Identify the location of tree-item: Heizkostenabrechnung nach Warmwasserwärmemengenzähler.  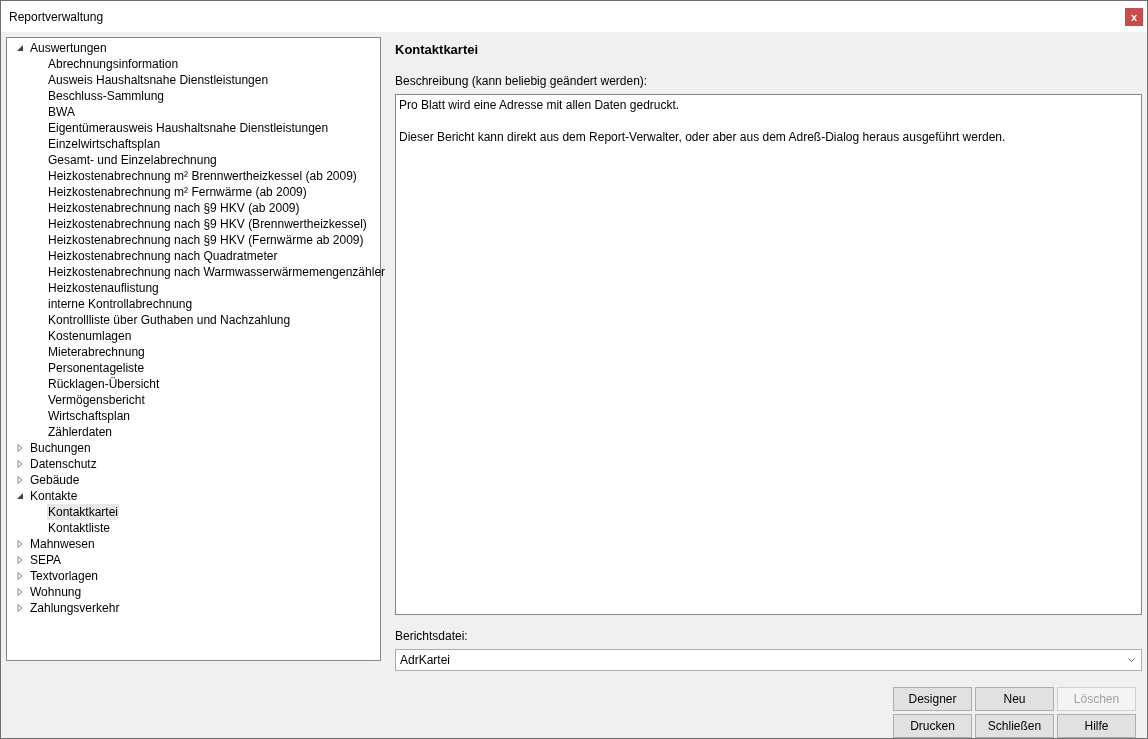
(217, 272).